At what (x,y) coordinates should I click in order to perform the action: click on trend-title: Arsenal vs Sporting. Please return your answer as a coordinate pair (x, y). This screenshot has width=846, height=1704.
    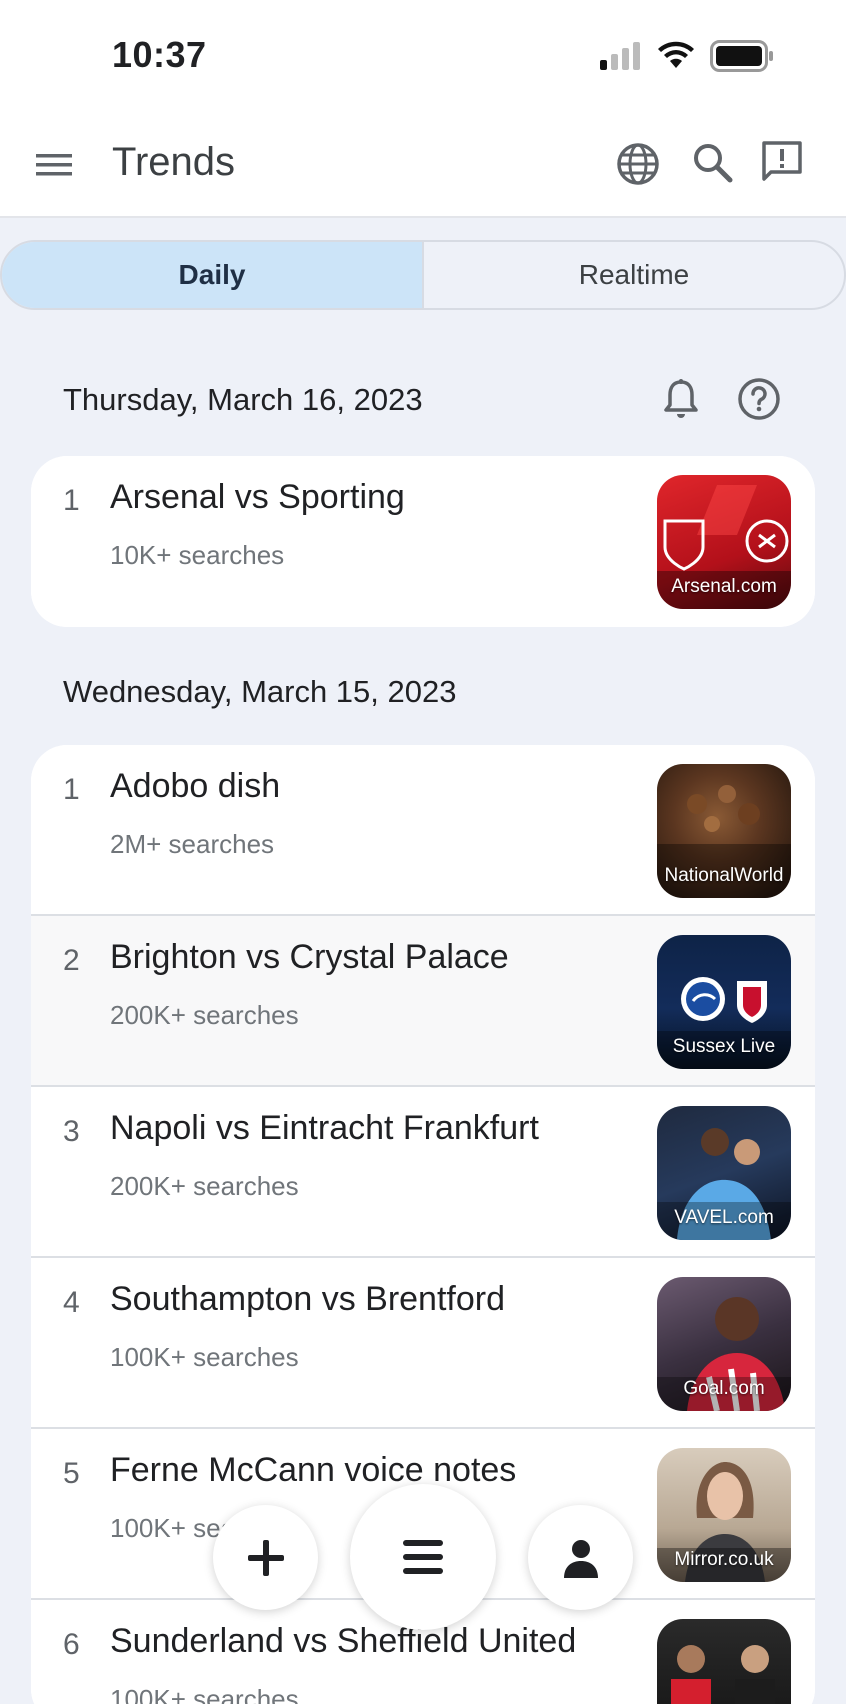
    Looking at the image, I should click on (257, 497).